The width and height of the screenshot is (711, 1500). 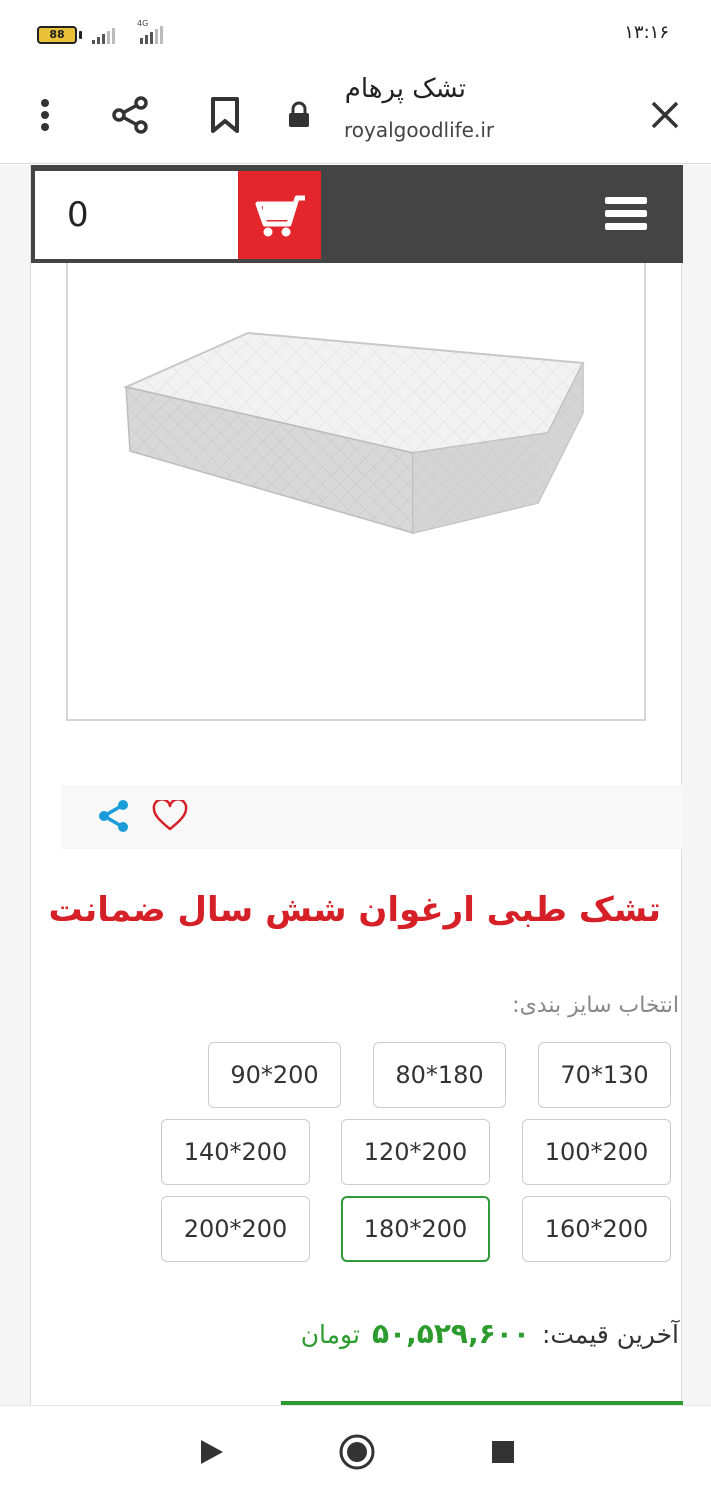 I want to click on back-play-icon, so click(x=212, y=1452).